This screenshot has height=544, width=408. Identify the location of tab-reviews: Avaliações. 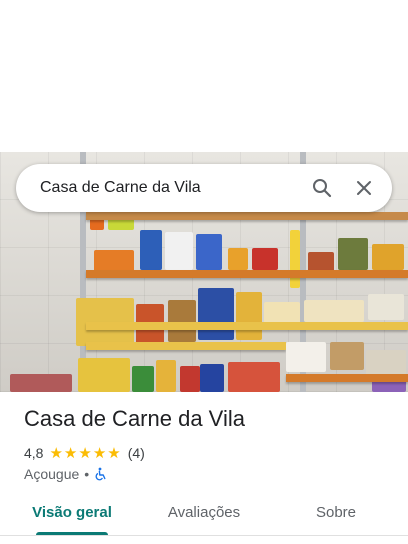
(204, 514).